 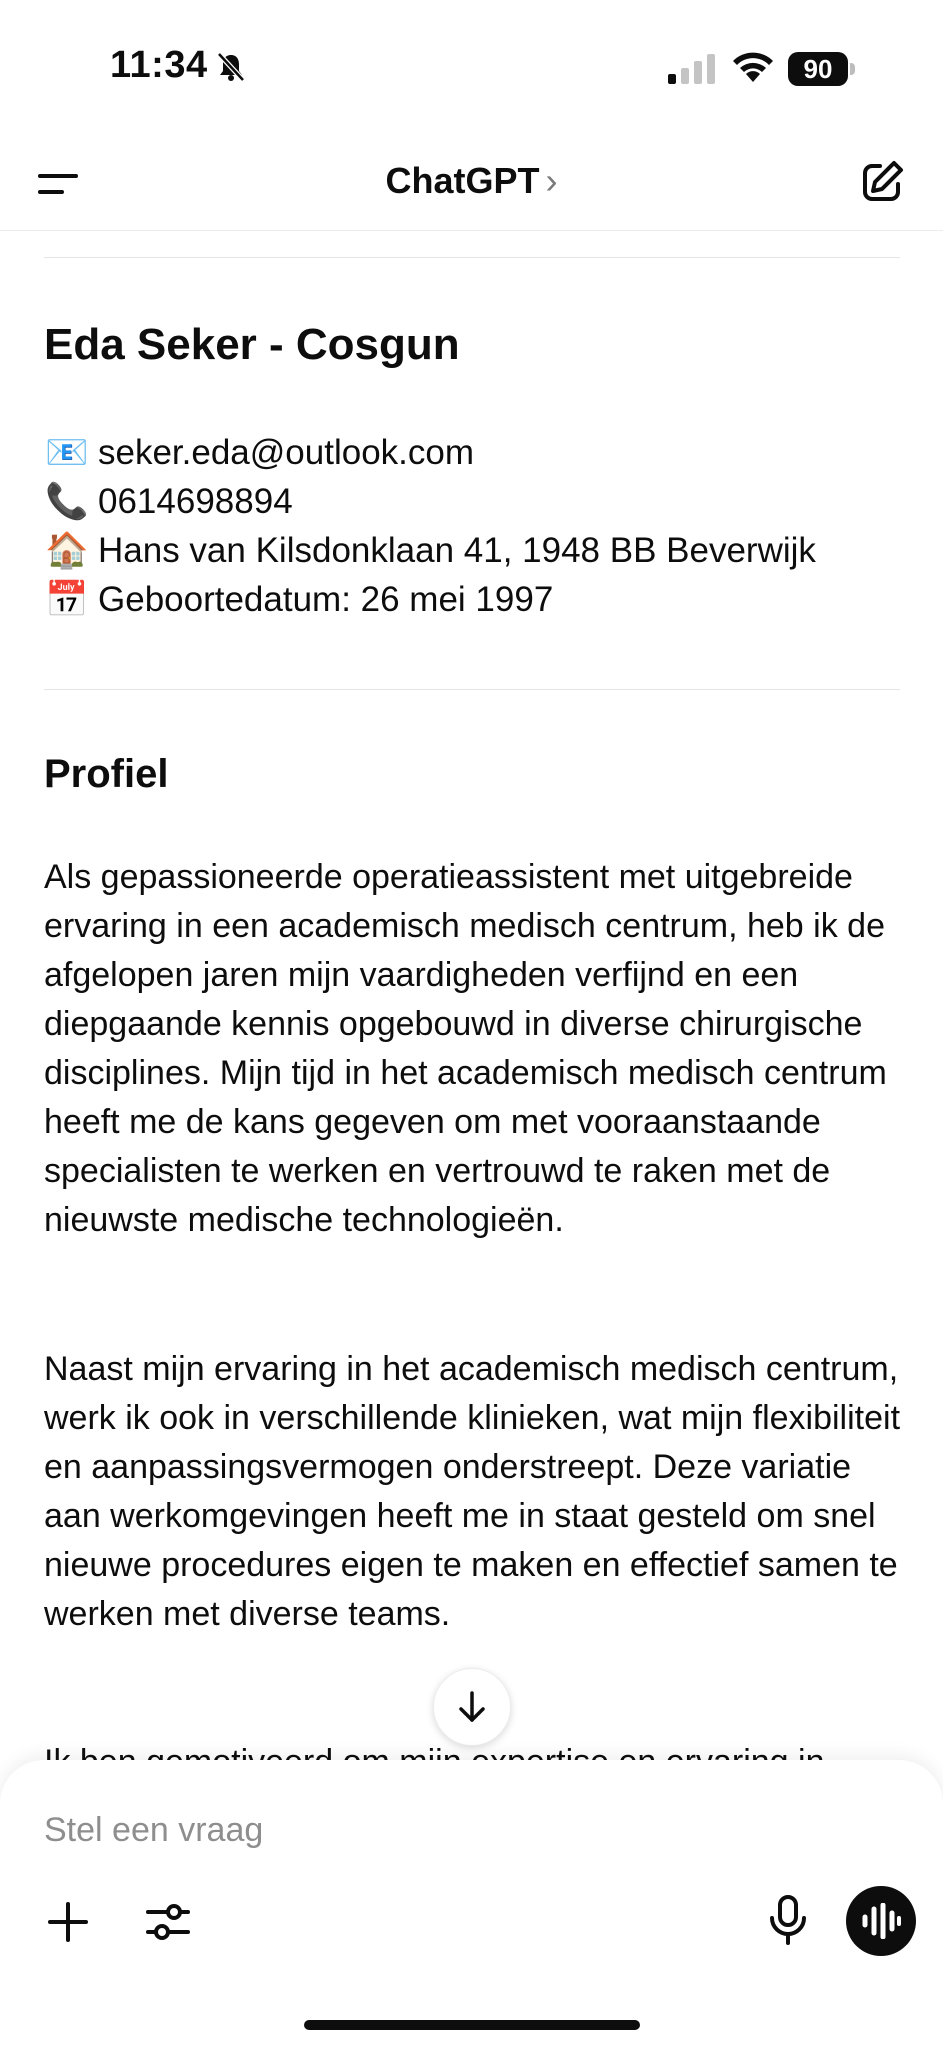 I want to click on home-indicator, so click(x=472, y=2025).